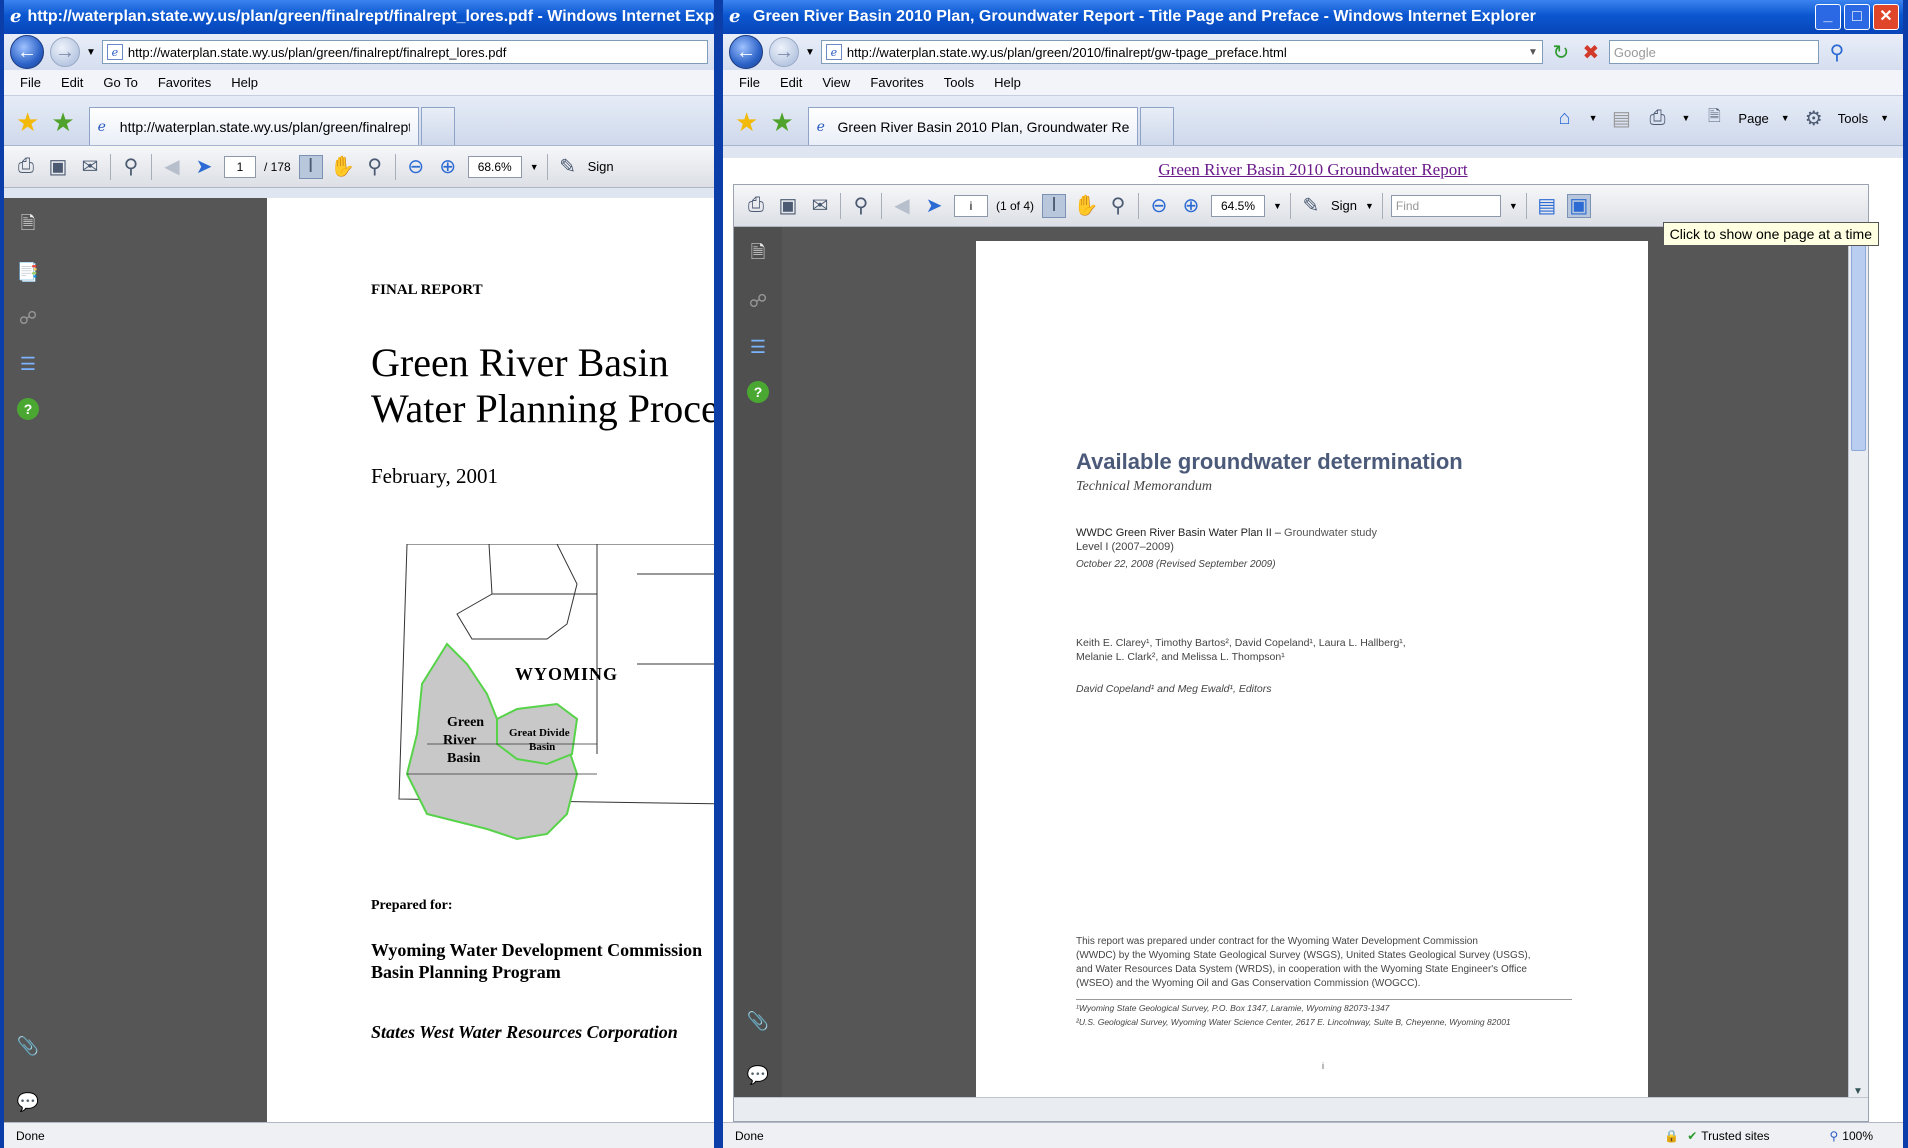  I want to click on recent-pages-dropdown: ▼, so click(810, 52).